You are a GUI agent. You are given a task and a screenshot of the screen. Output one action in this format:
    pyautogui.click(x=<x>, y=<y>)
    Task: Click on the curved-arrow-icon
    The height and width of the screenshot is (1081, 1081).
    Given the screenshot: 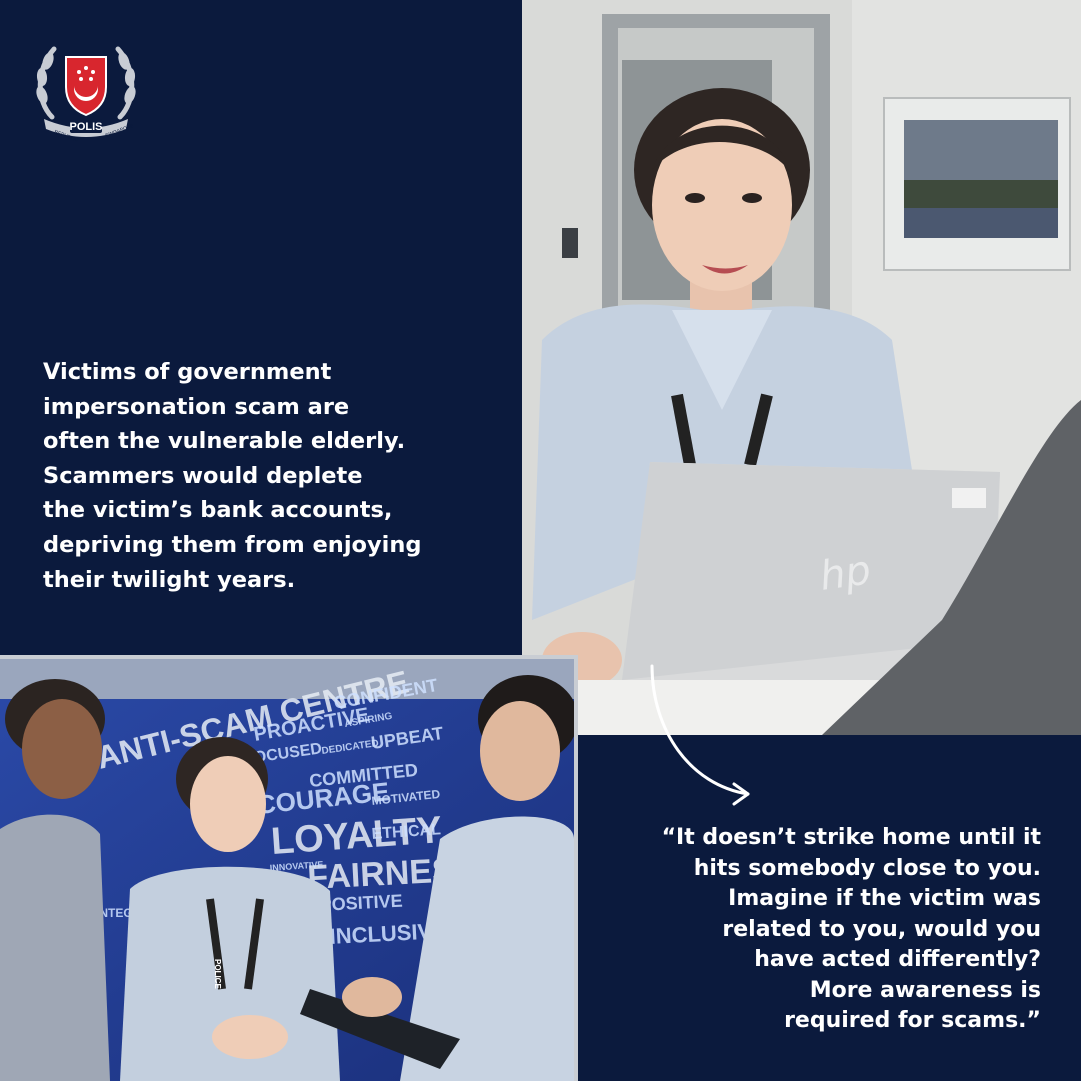 What is the action you would take?
    pyautogui.click(x=700, y=735)
    